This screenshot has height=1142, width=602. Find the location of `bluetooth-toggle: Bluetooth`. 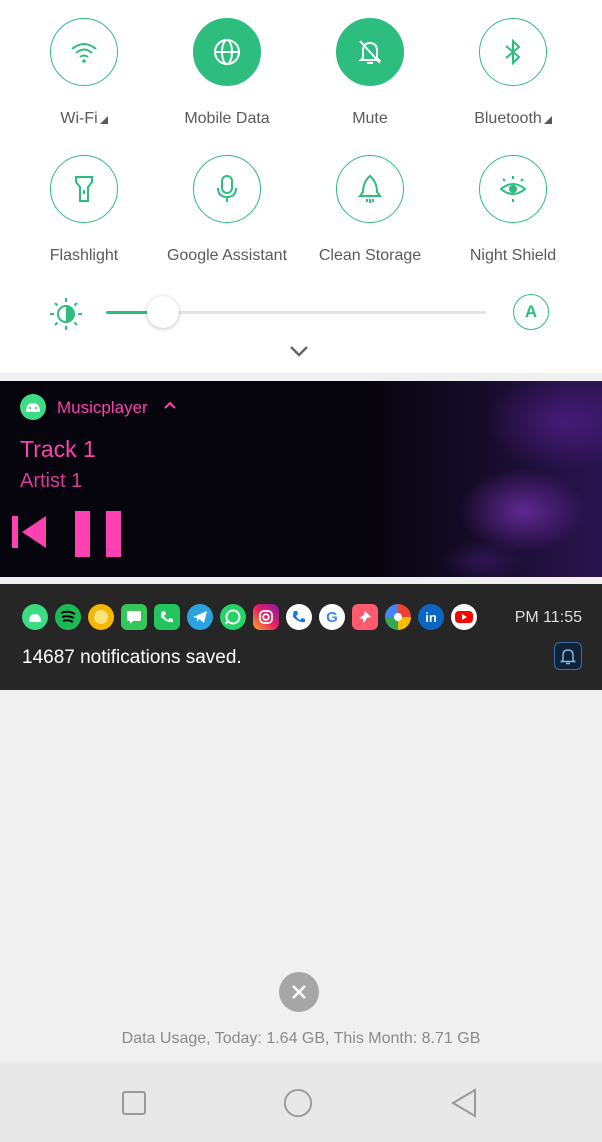

bluetooth-toggle: Bluetooth is located at coordinates (513, 73).